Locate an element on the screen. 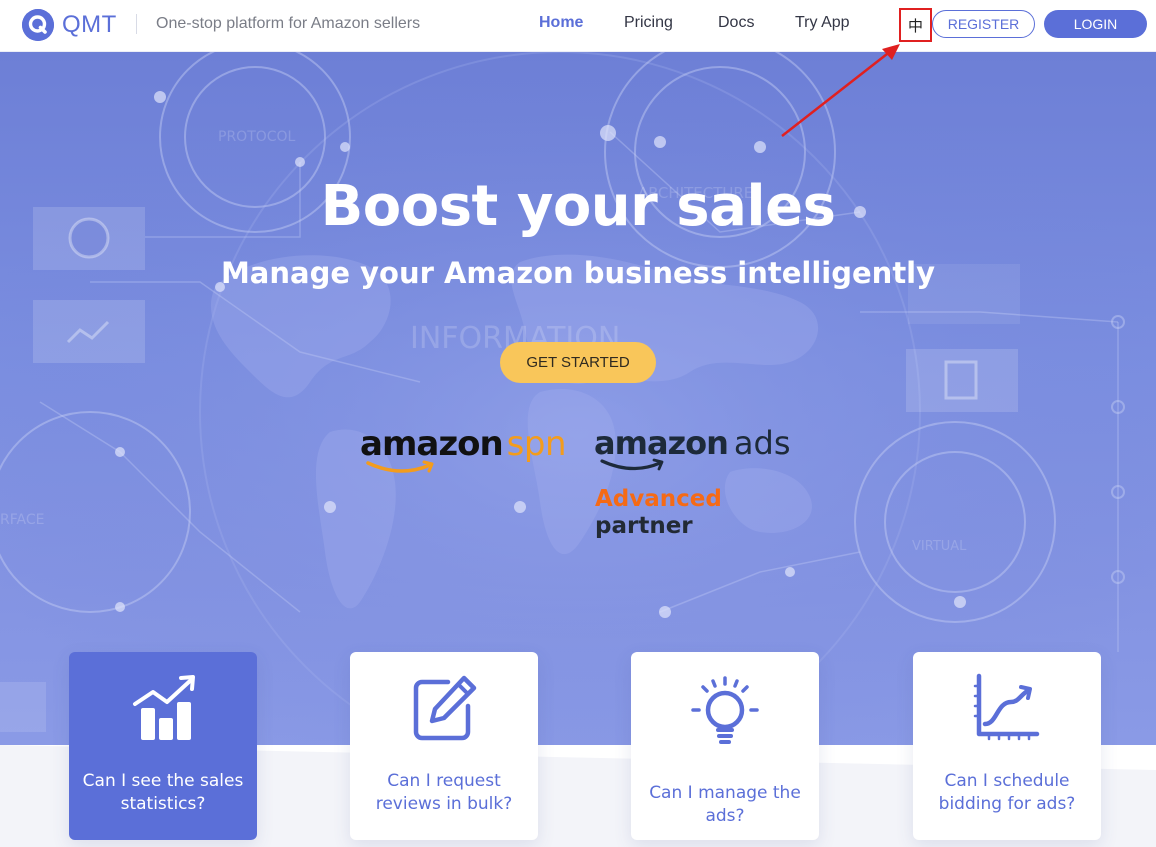  logo: QMT is located at coordinates (69, 25).